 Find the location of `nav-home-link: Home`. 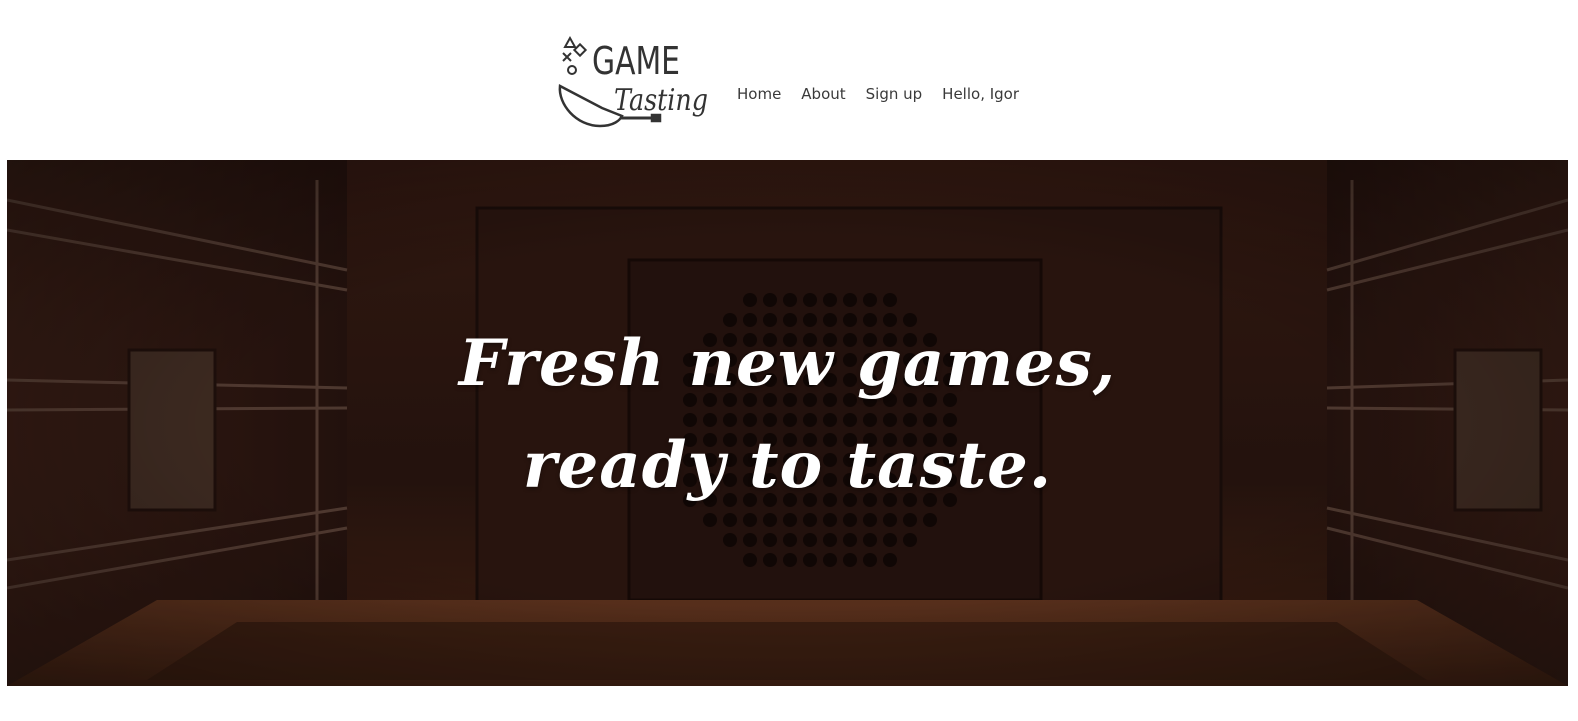

nav-home-link: Home is located at coordinates (759, 94).